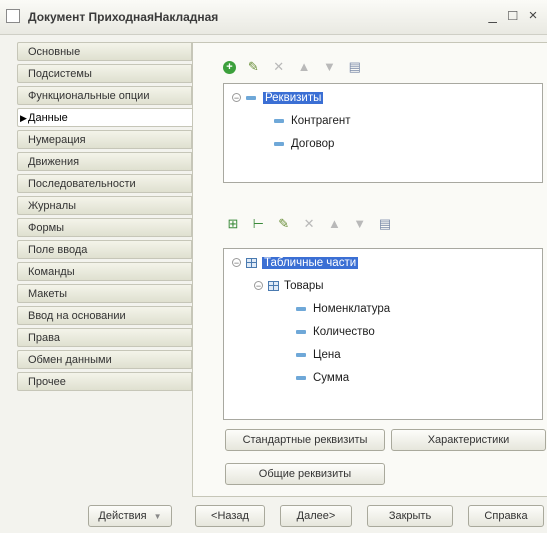 The height and width of the screenshot is (533, 547). What do you see at coordinates (230, 516) in the screenshot?
I see `back-button: <Назад` at bounding box center [230, 516].